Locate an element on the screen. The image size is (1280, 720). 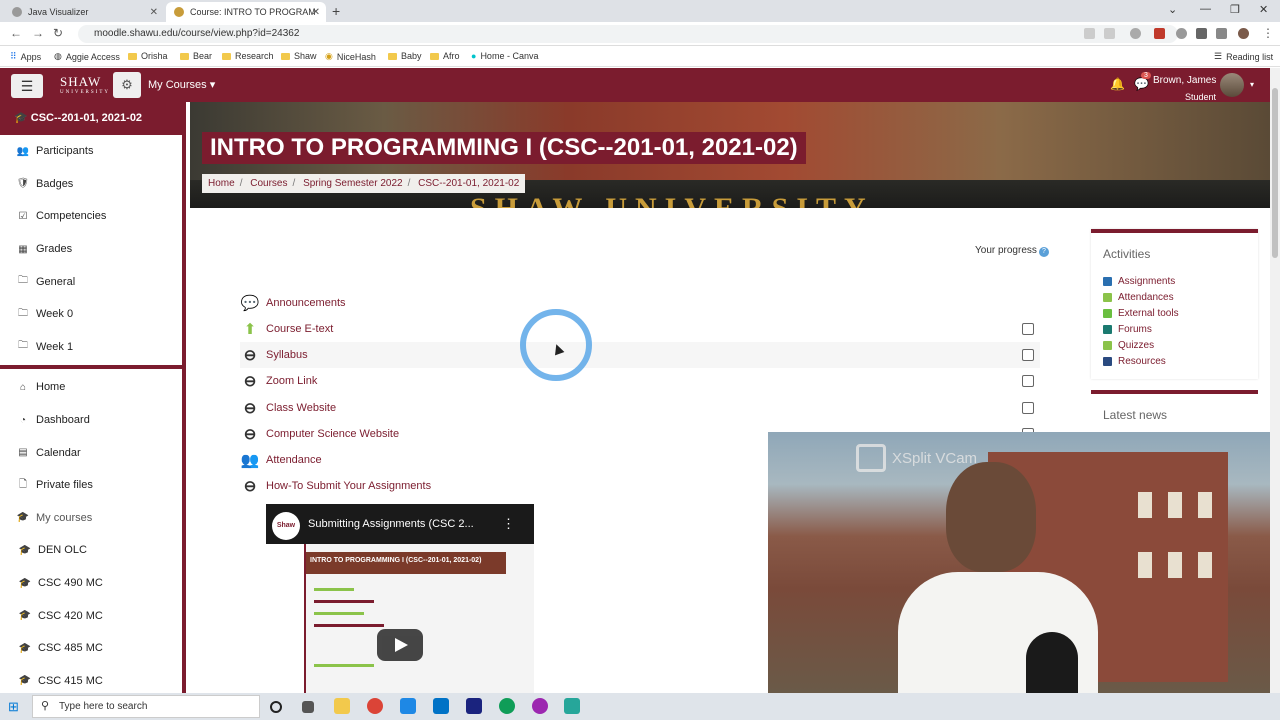
cortana-icon is located at coordinates (276, 707).